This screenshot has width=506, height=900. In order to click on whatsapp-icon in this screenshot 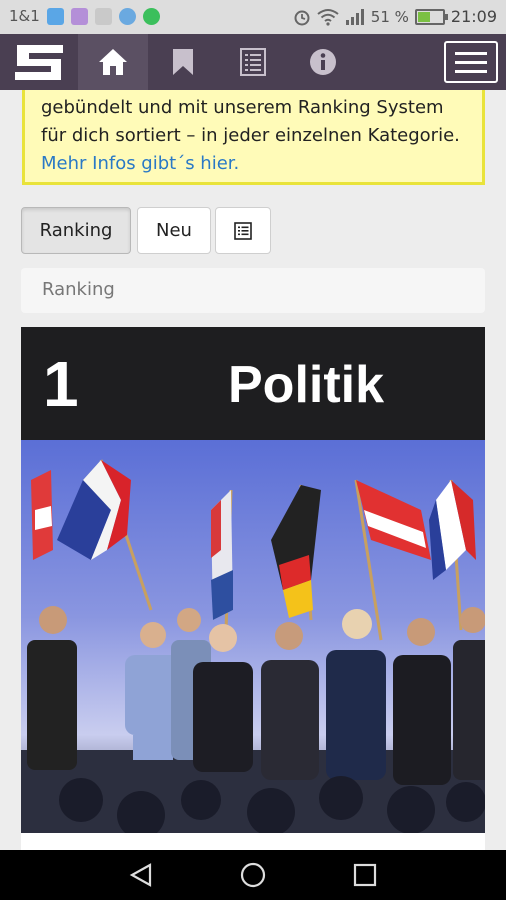, I will do `click(151, 16)`.